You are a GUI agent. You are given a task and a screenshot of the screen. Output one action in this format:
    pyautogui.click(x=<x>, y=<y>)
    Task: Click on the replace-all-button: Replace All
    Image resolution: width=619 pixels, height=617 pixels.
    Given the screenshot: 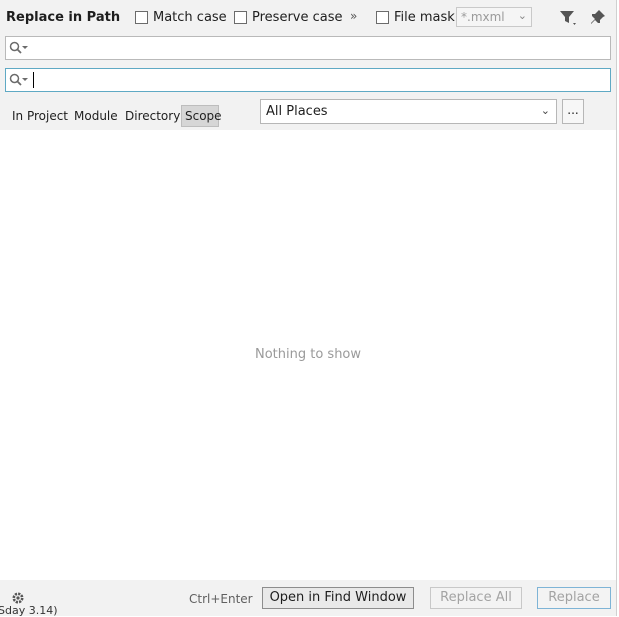 What is the action you would take?
    pyautogui.click(x=476, y=598)
    